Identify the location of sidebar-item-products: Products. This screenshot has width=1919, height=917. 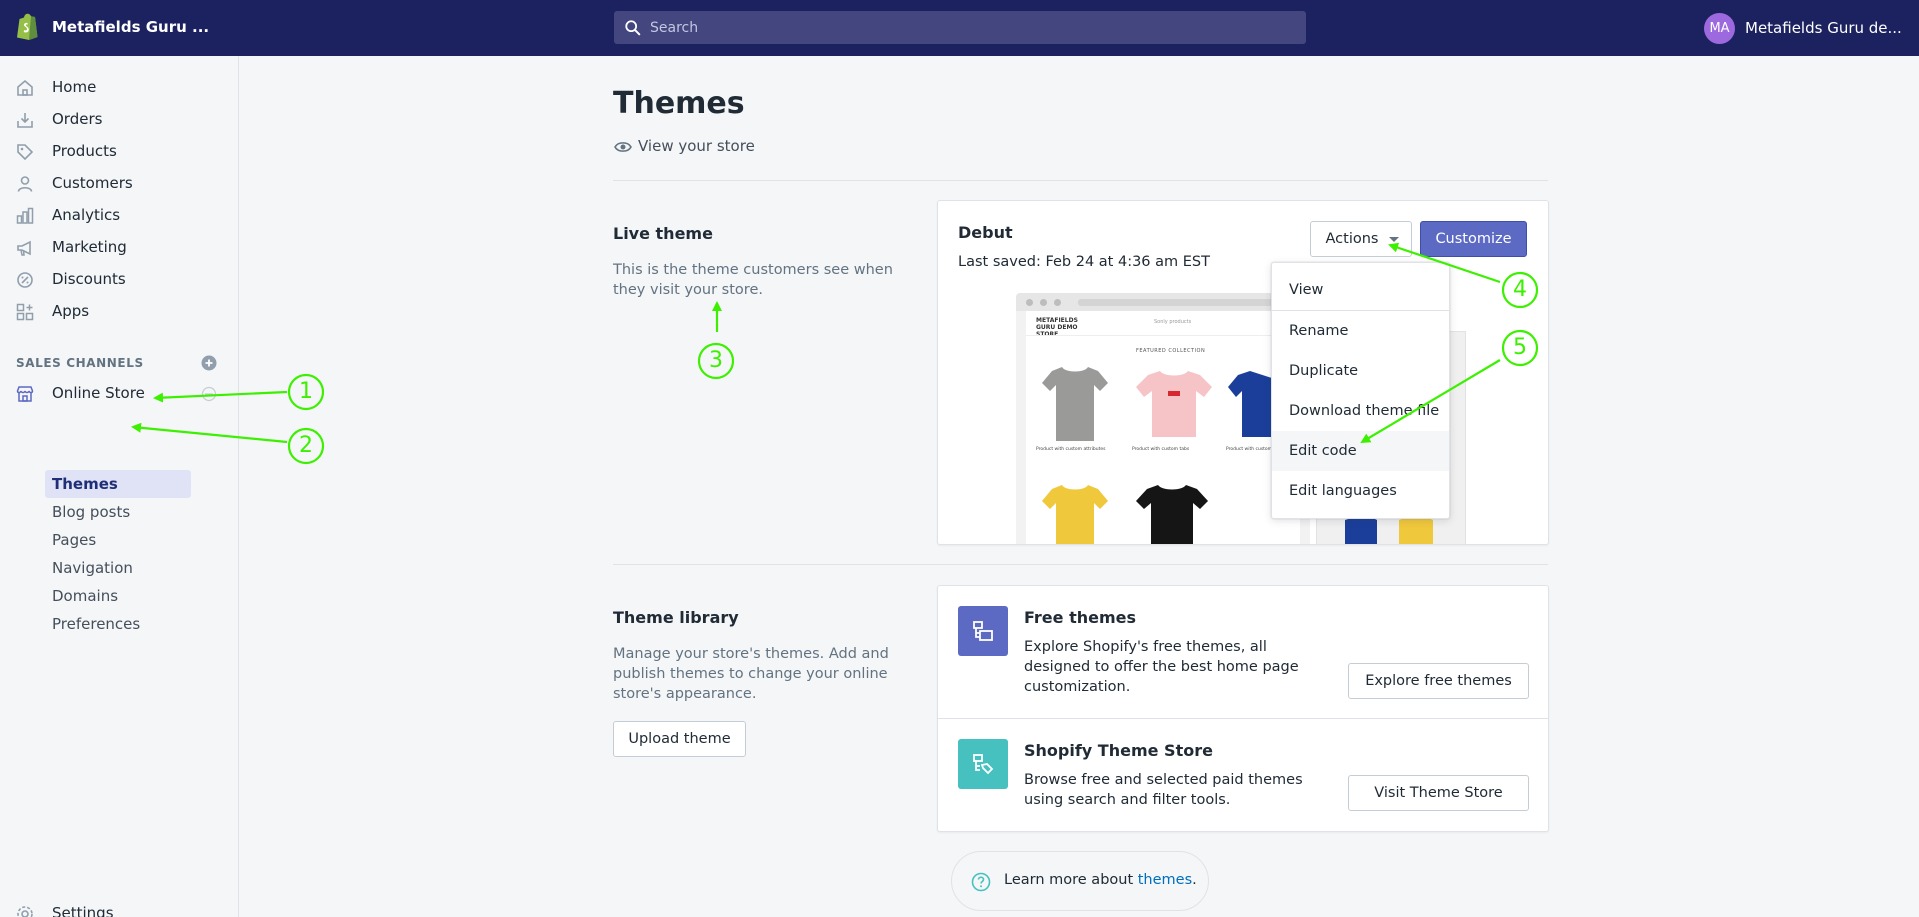
(119, 152).